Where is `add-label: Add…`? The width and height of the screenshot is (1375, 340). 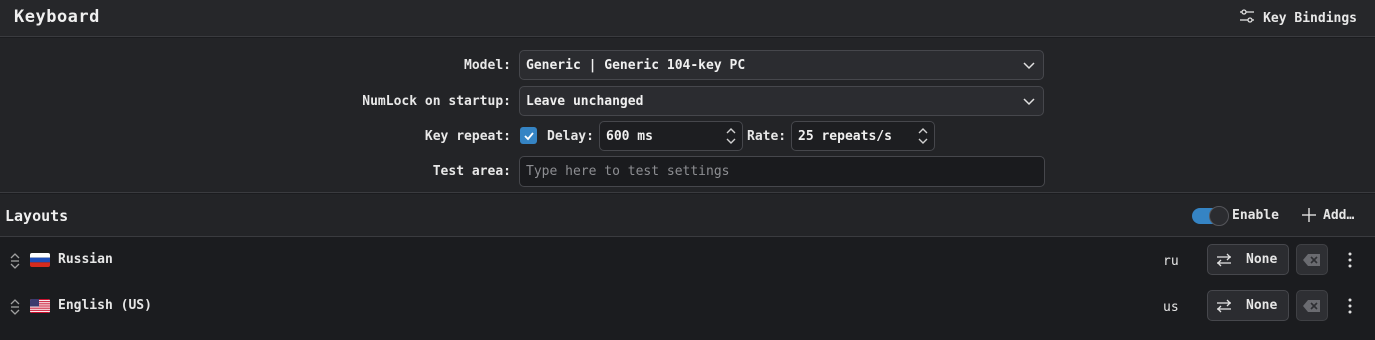 add-label: Add… is located at coordinates (1339, 215).